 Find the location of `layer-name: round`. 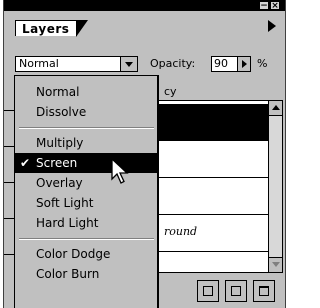

layer-name: round is located at coordinates (181, 231).